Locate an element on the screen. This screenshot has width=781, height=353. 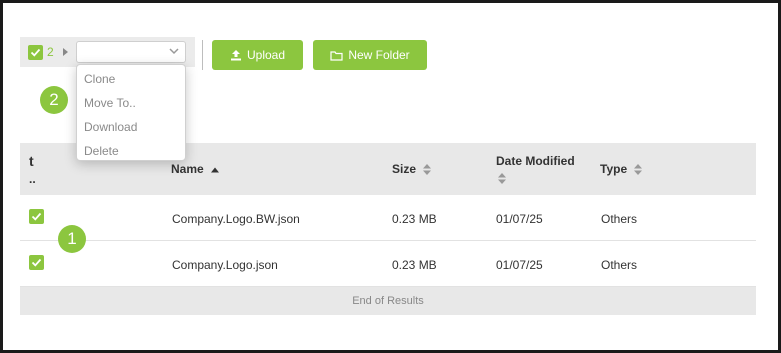
annotation-badge-2: 2 is located at coordinates (54, 100).